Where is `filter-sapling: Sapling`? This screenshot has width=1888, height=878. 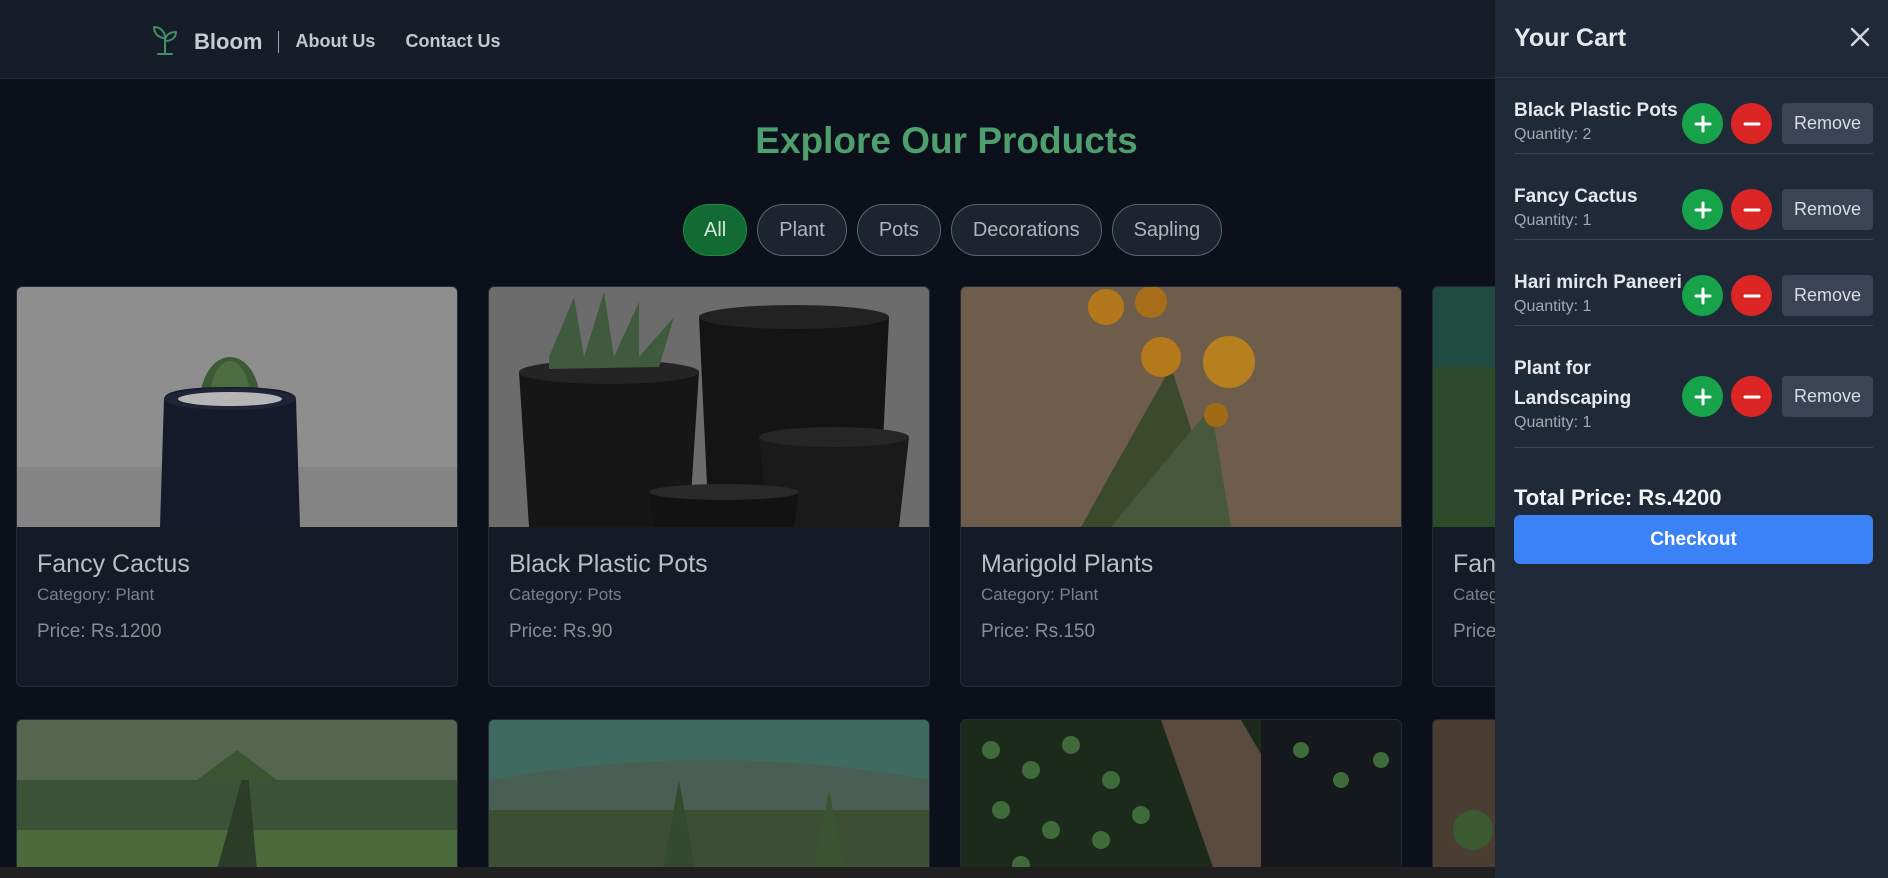
filter-sapling: Sapling is located at coordinates (1167, 230).